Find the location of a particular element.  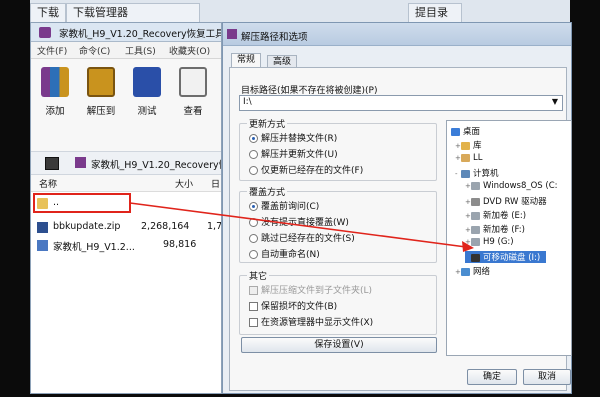

highlight-box is located at coordinates (82, 203).